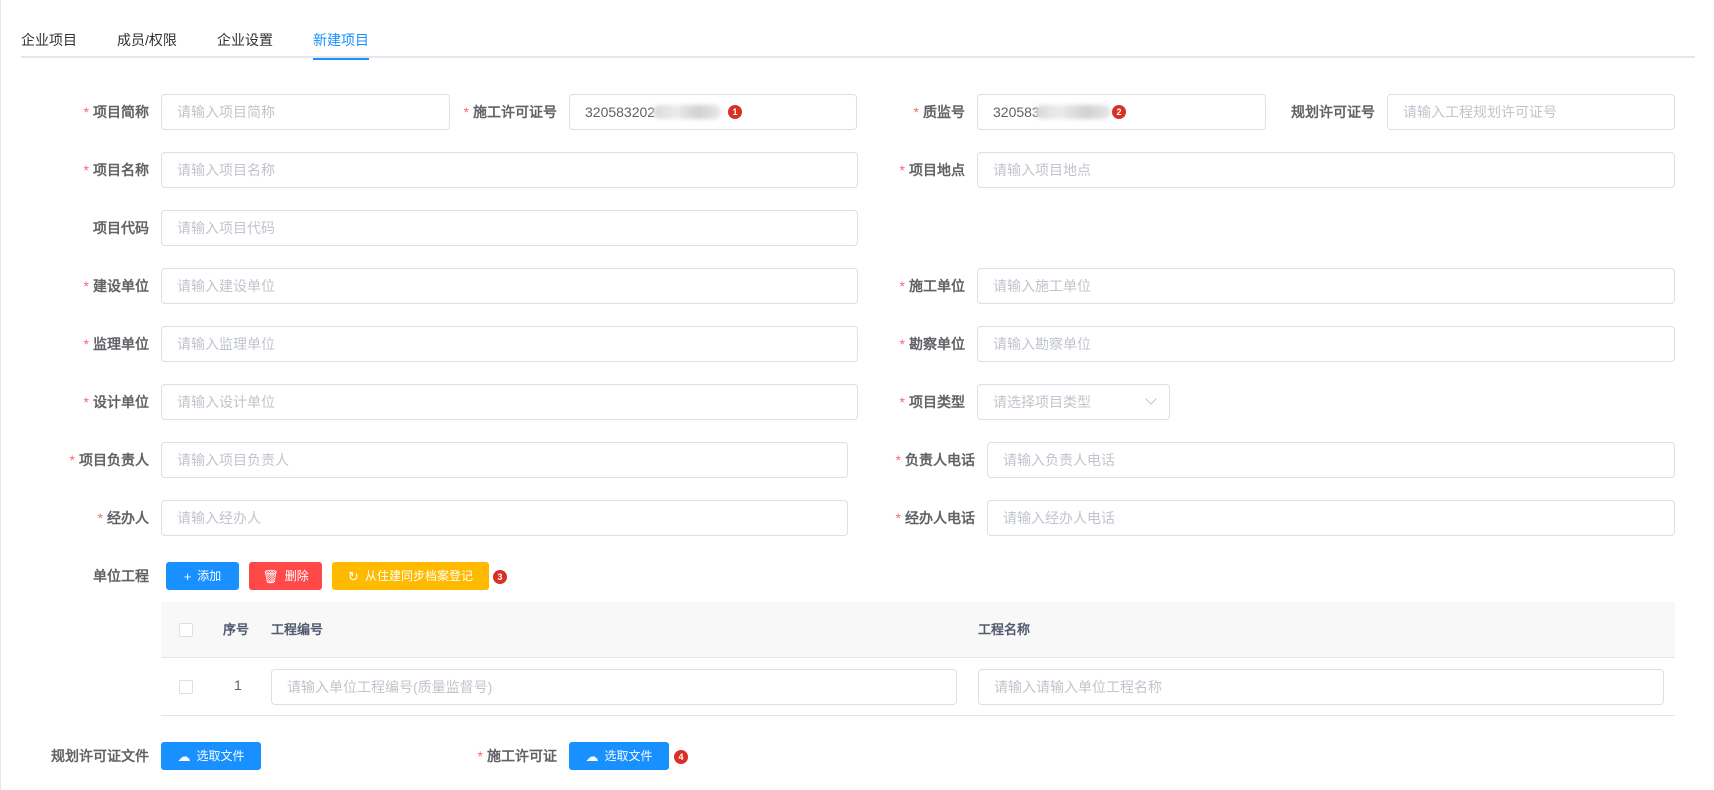  What do you see at coordinates (619, 756) in the screenshot?
I see `permit-file-select-button: ☁ 选取文件` at bounding box center [619, 756].